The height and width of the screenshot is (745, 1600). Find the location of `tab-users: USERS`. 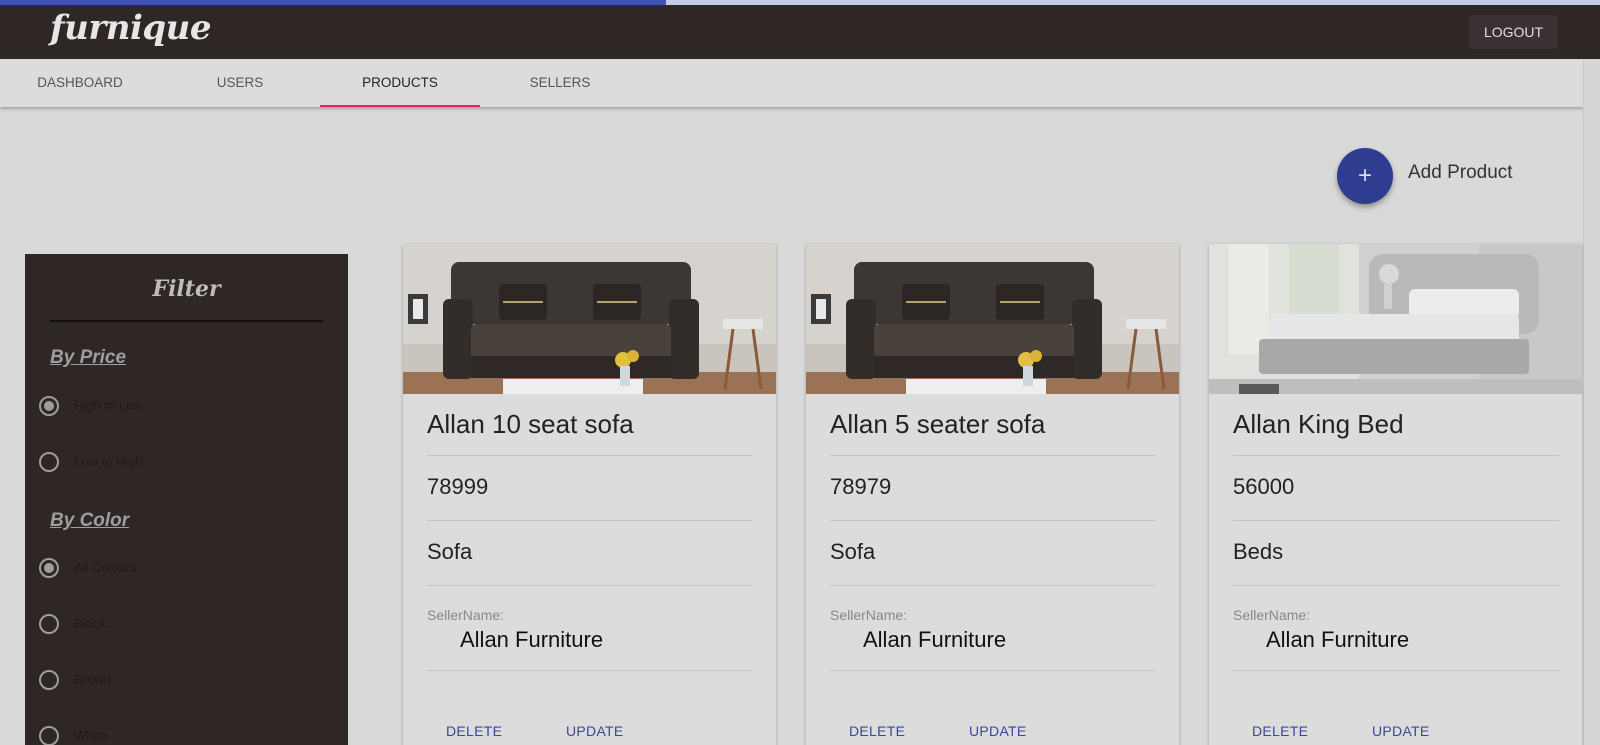

tab-users: USERS is located at coordinates (240, 83).